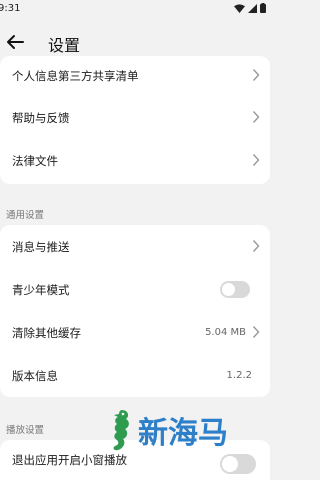 The image size is (320, 480). Describe the element at coordinates (41, 246) in the screenshot. I see `row-label: 消息与推送` at that location.